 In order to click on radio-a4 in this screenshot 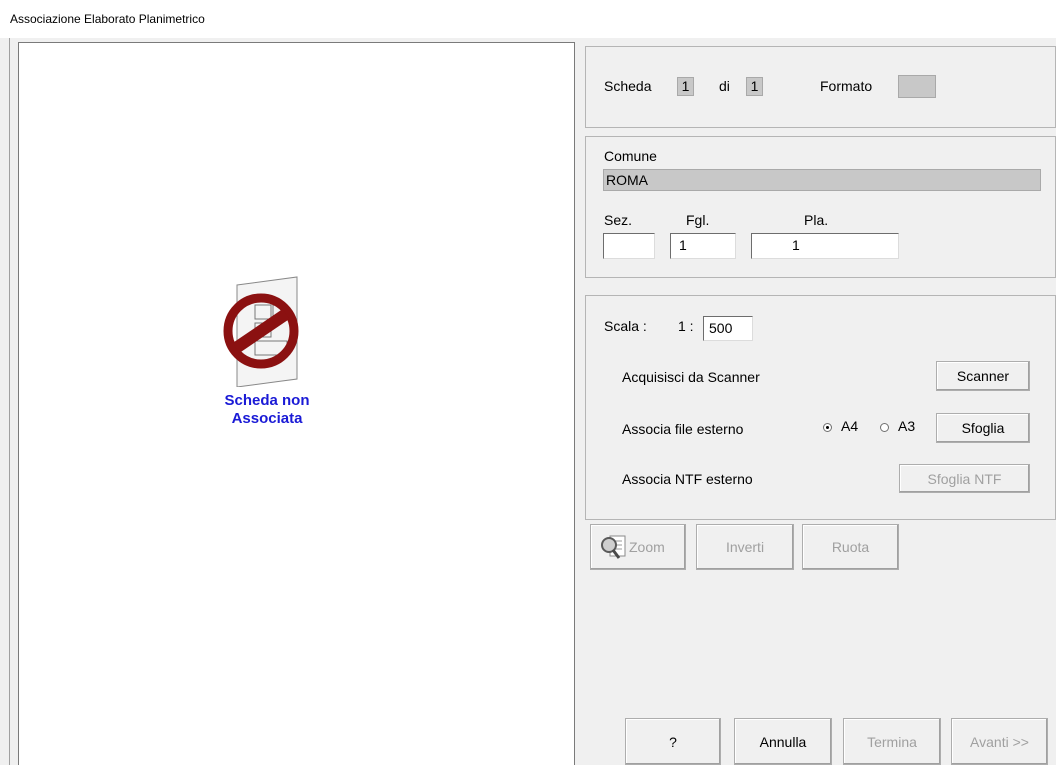, I will do `click(827, 427)`.